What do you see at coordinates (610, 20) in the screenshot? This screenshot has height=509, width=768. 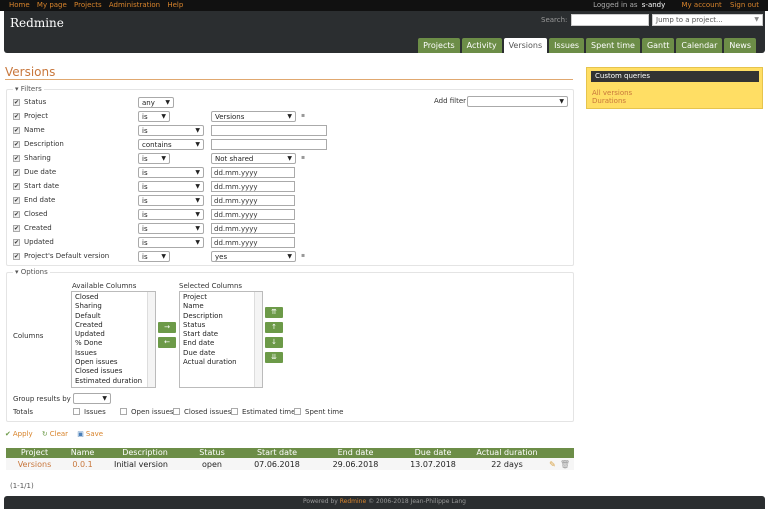 I see `search-input` at bounding box center [610, 20].